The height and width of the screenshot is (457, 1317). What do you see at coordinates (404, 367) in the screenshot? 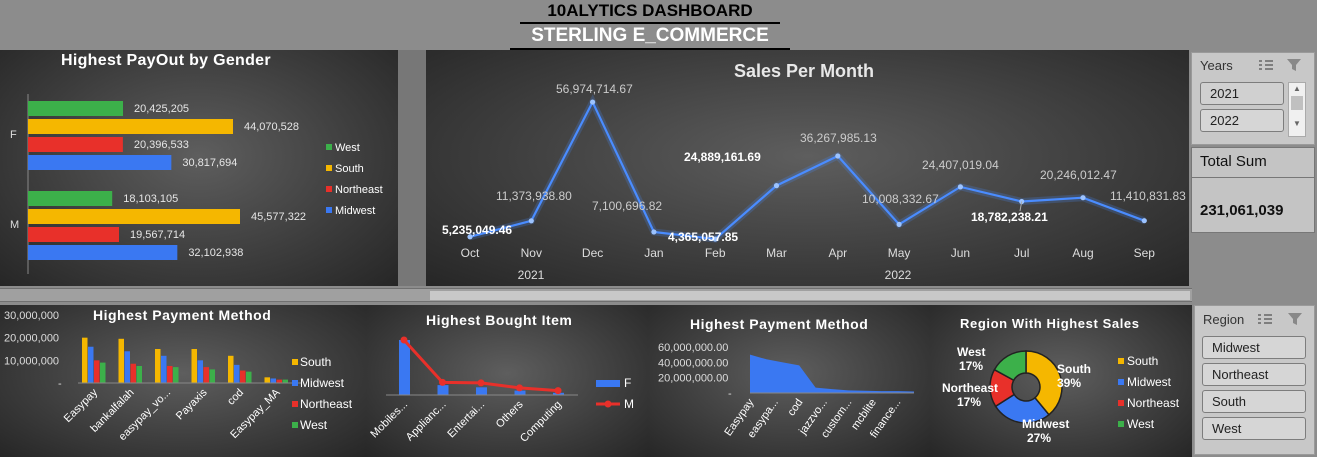
I see `bar-f-mobiles` at bounding box center [404, 367].